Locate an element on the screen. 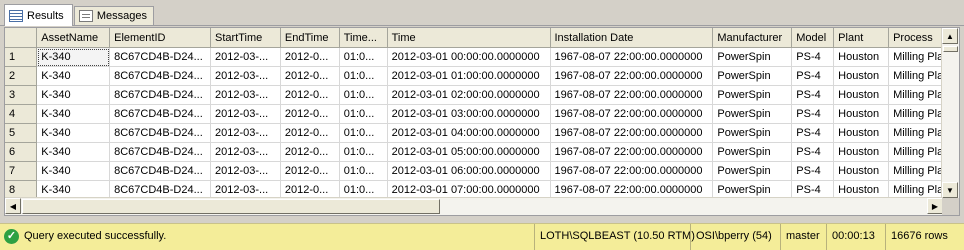 The width and height of the screenshot is (964, 250). scroll-left-button: ◀ is located at coordinates (13, 206).